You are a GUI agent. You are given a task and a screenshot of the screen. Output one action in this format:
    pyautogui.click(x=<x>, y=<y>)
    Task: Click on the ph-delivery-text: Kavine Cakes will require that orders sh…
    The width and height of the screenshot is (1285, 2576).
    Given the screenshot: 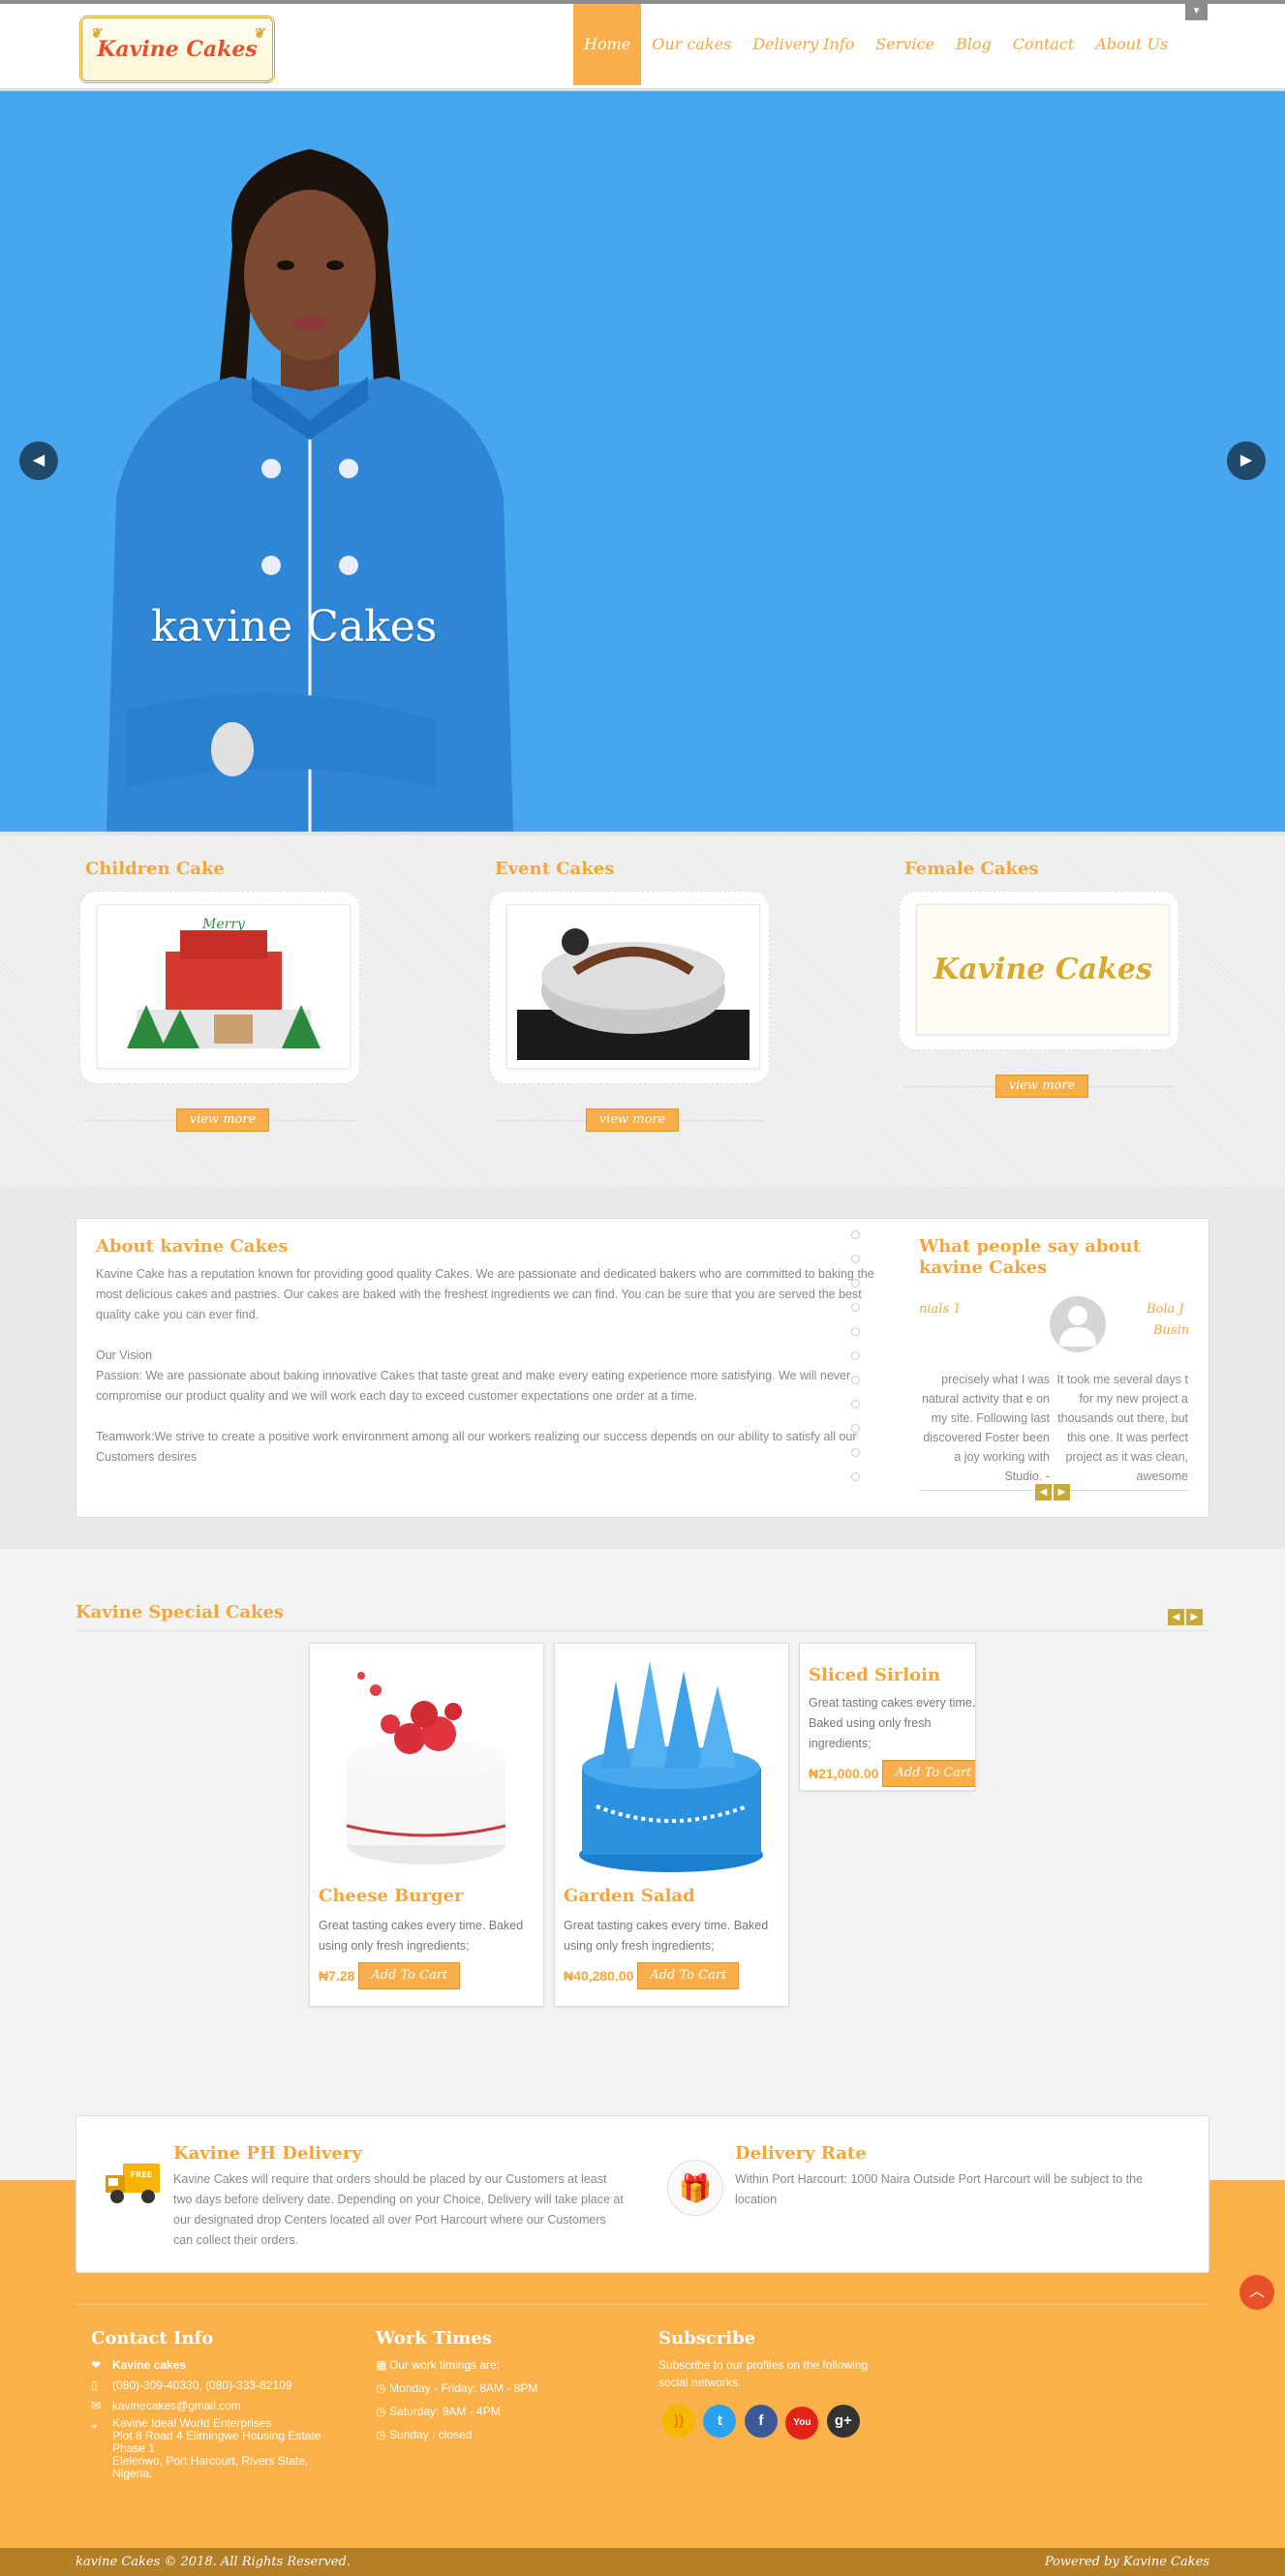 What is the action you would take?
    pyautogui.click(x=399, y=2209)
    